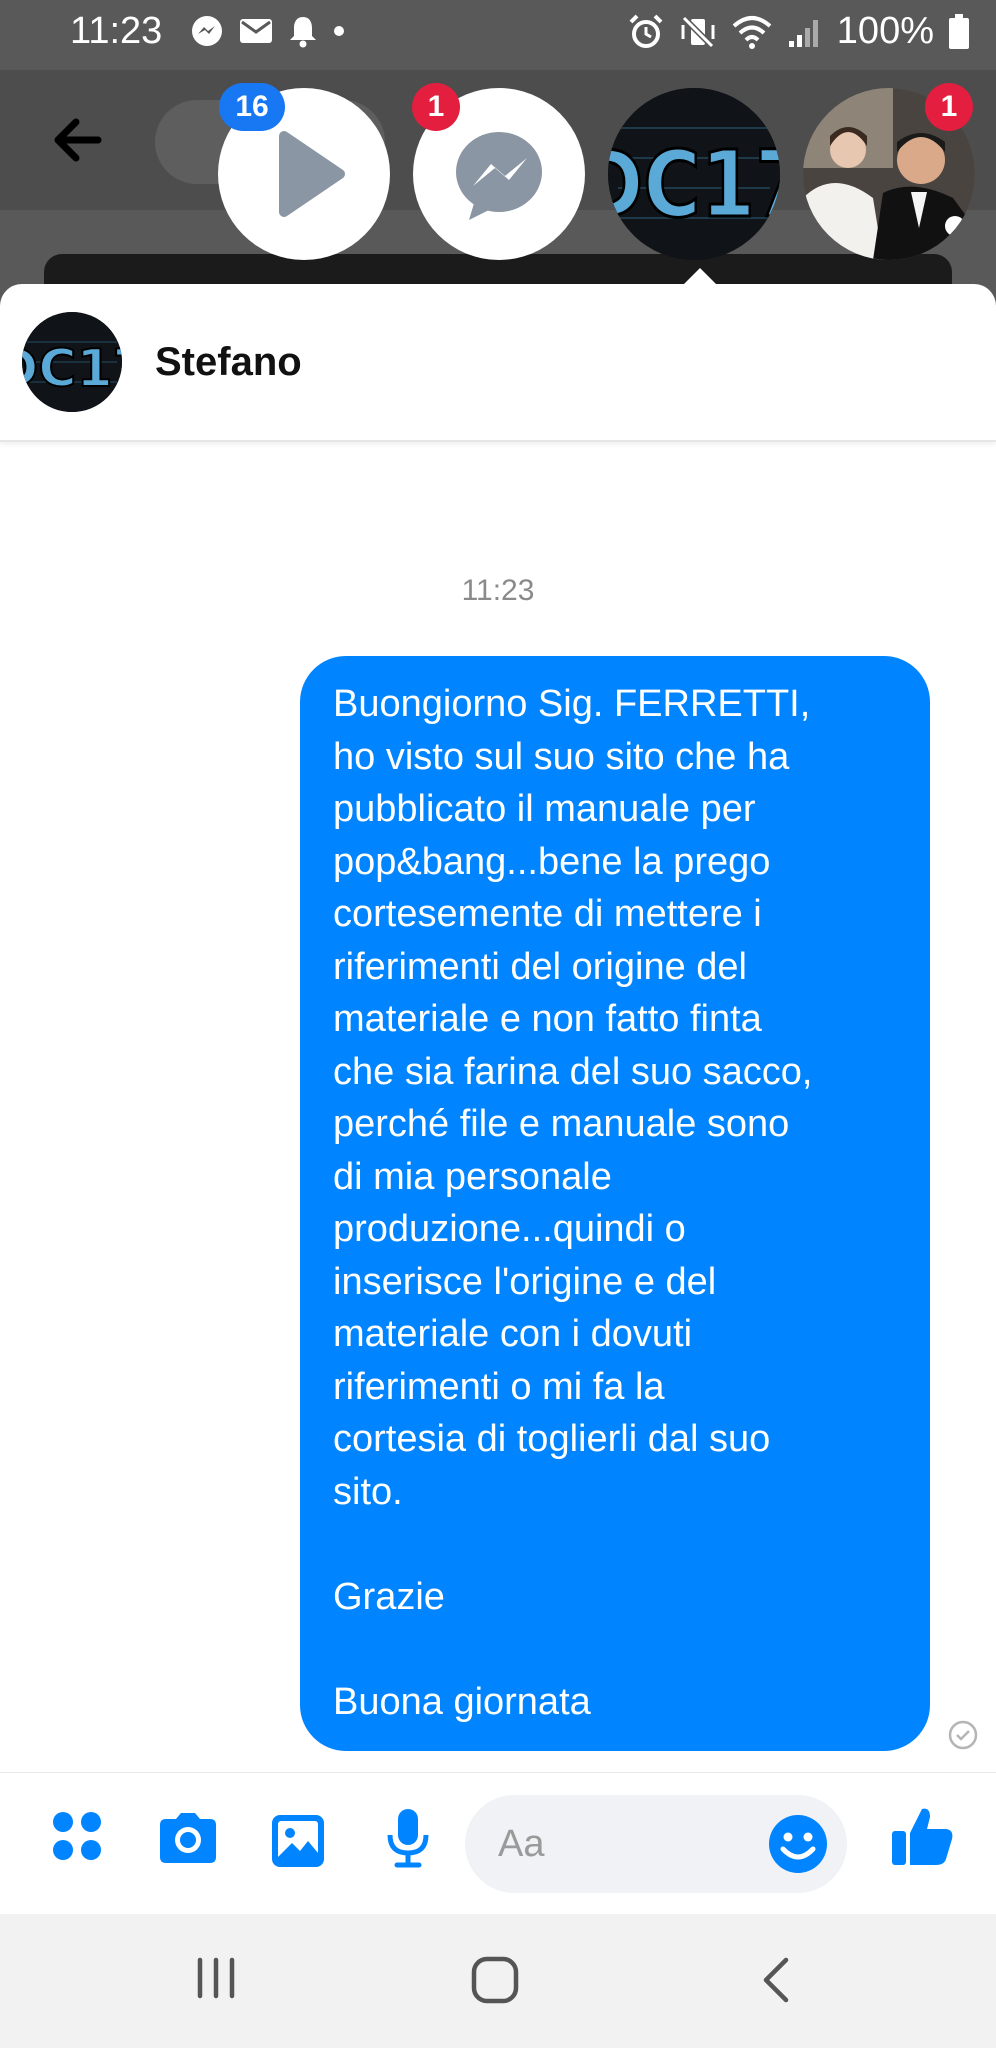 The height and width of the screenshot is (2048, 996). I want to click on dc17-logo-icon: DC17, so click(694, 174).